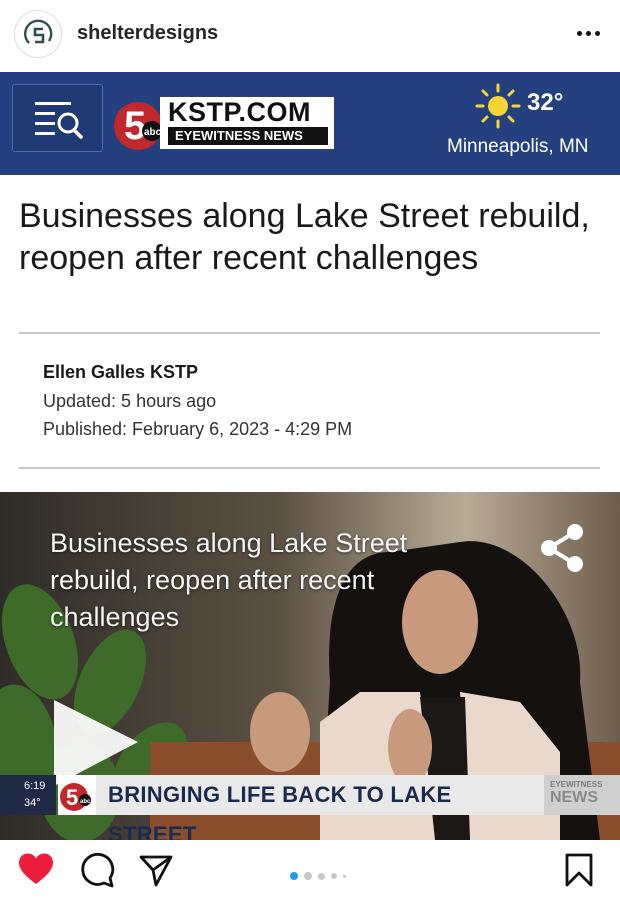 The image size is (620, 897). I want to click on svg-text: 5, so click(72, 797).